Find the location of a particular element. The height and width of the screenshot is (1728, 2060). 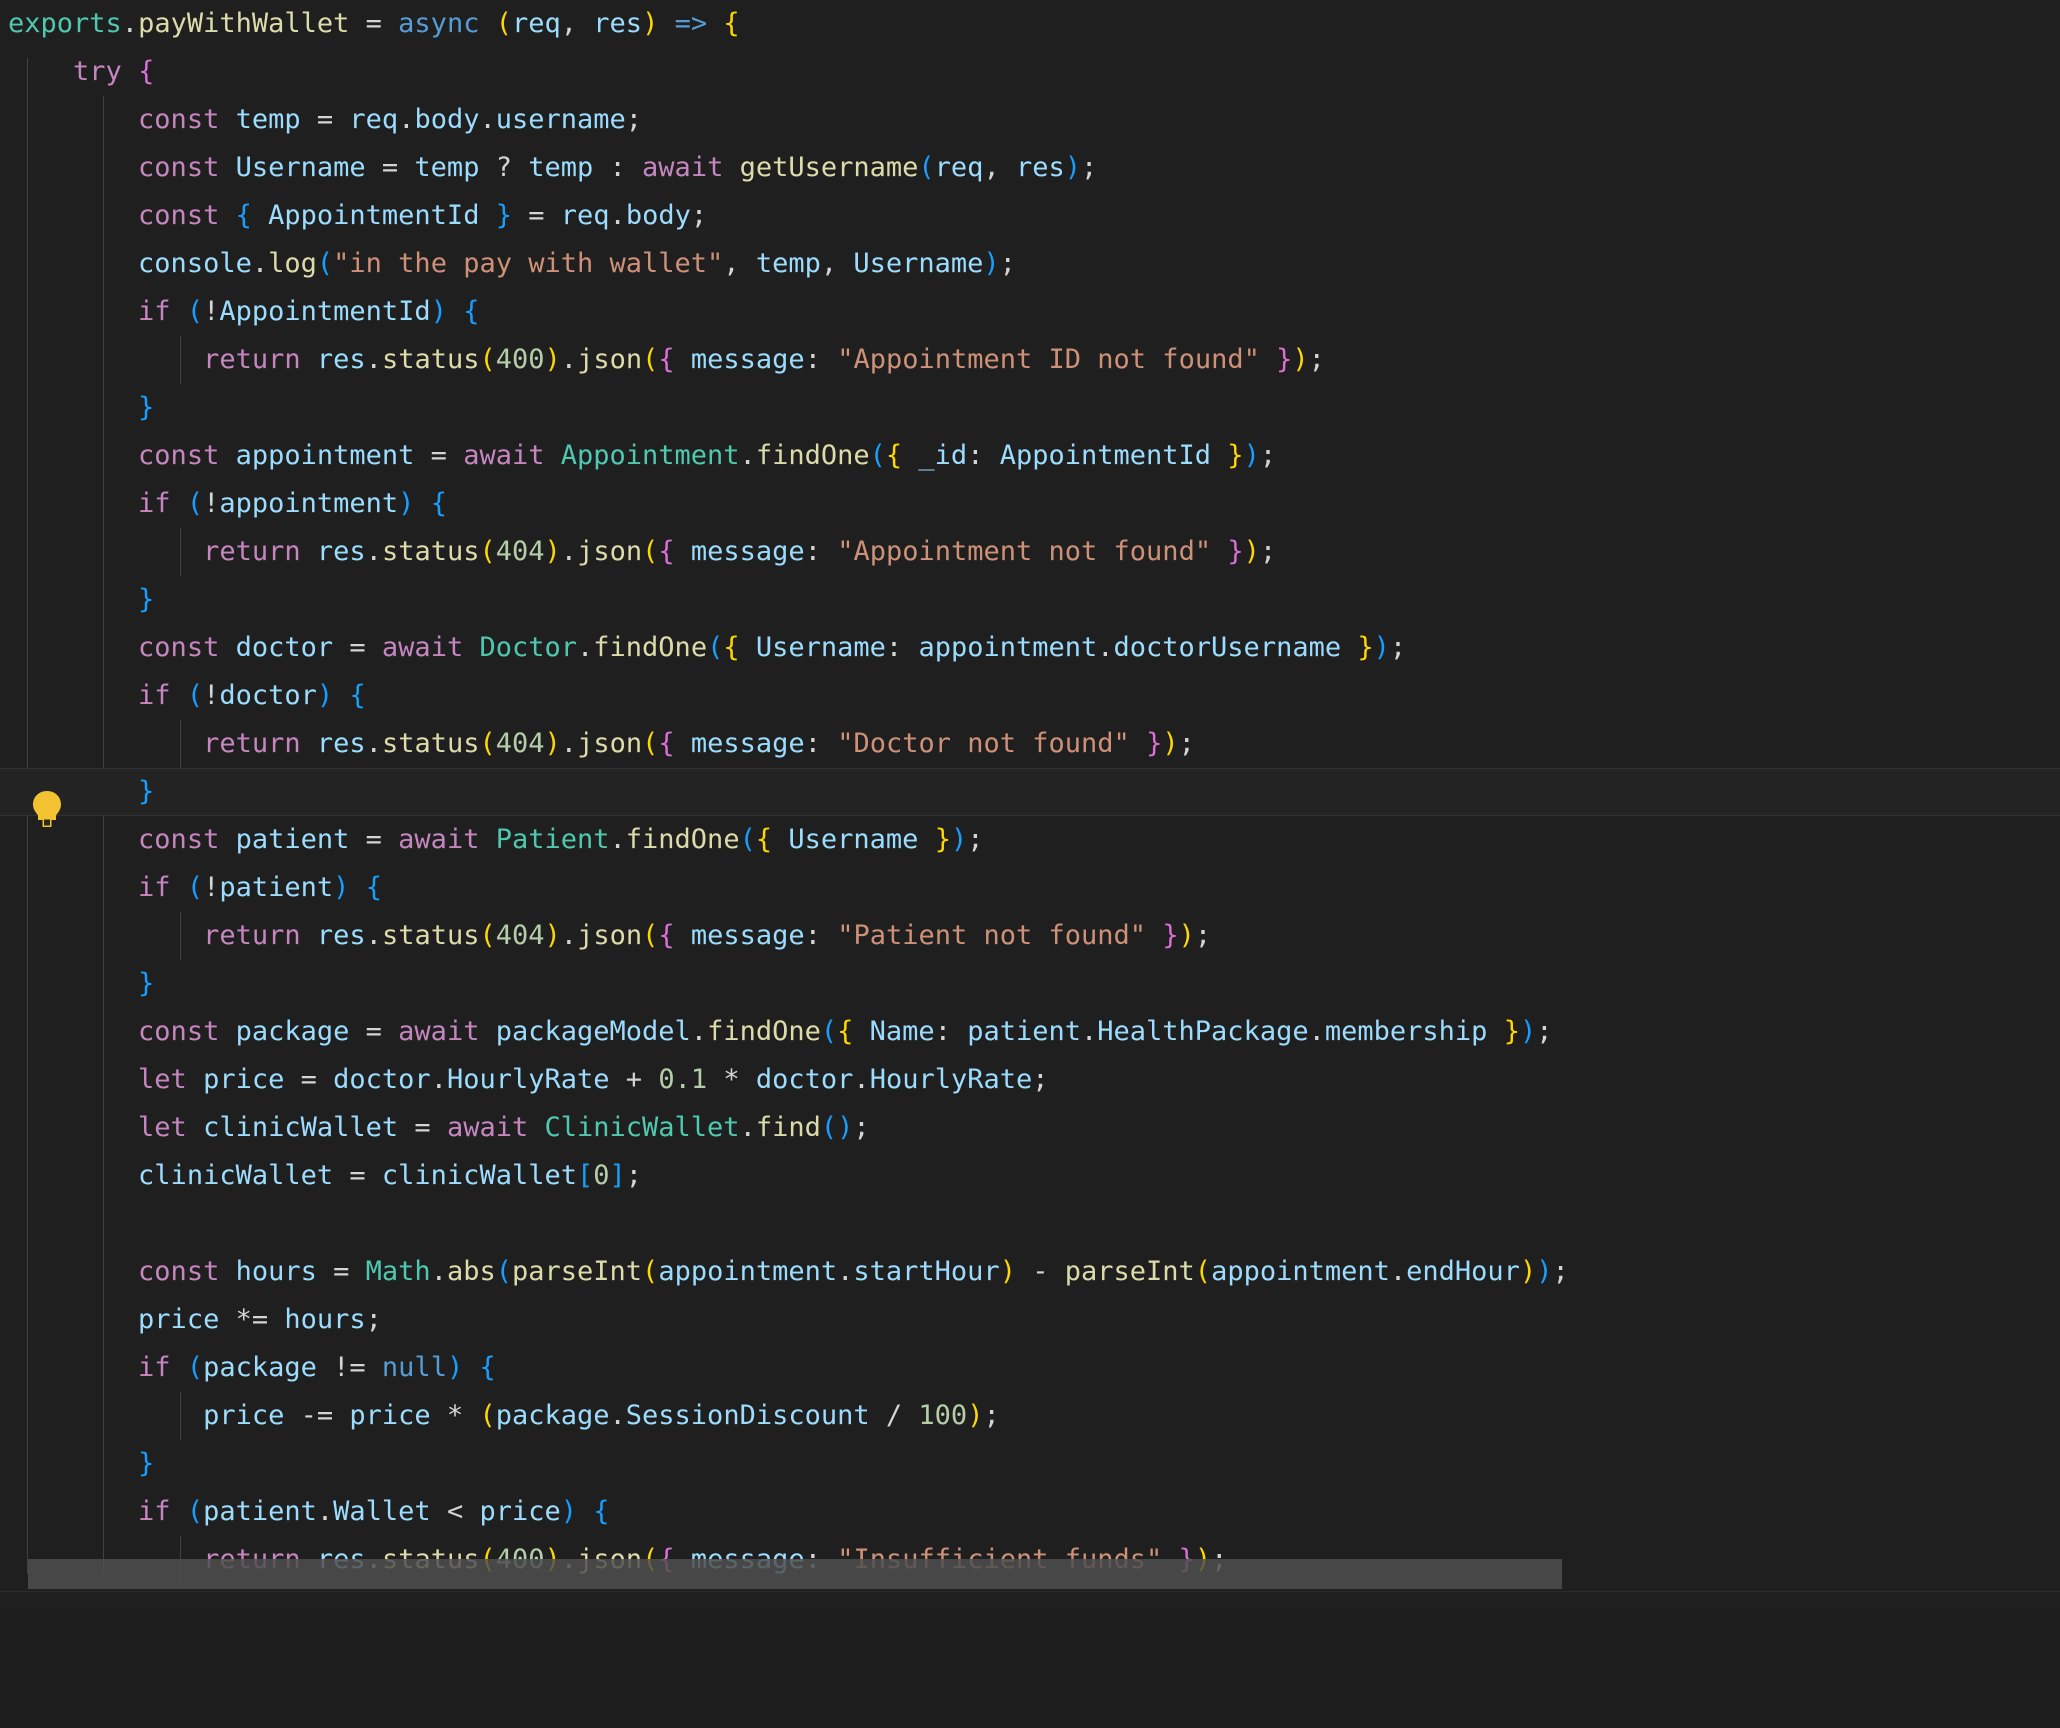

code-line: if (package != null) { is located at coordinates (1030, 1368).